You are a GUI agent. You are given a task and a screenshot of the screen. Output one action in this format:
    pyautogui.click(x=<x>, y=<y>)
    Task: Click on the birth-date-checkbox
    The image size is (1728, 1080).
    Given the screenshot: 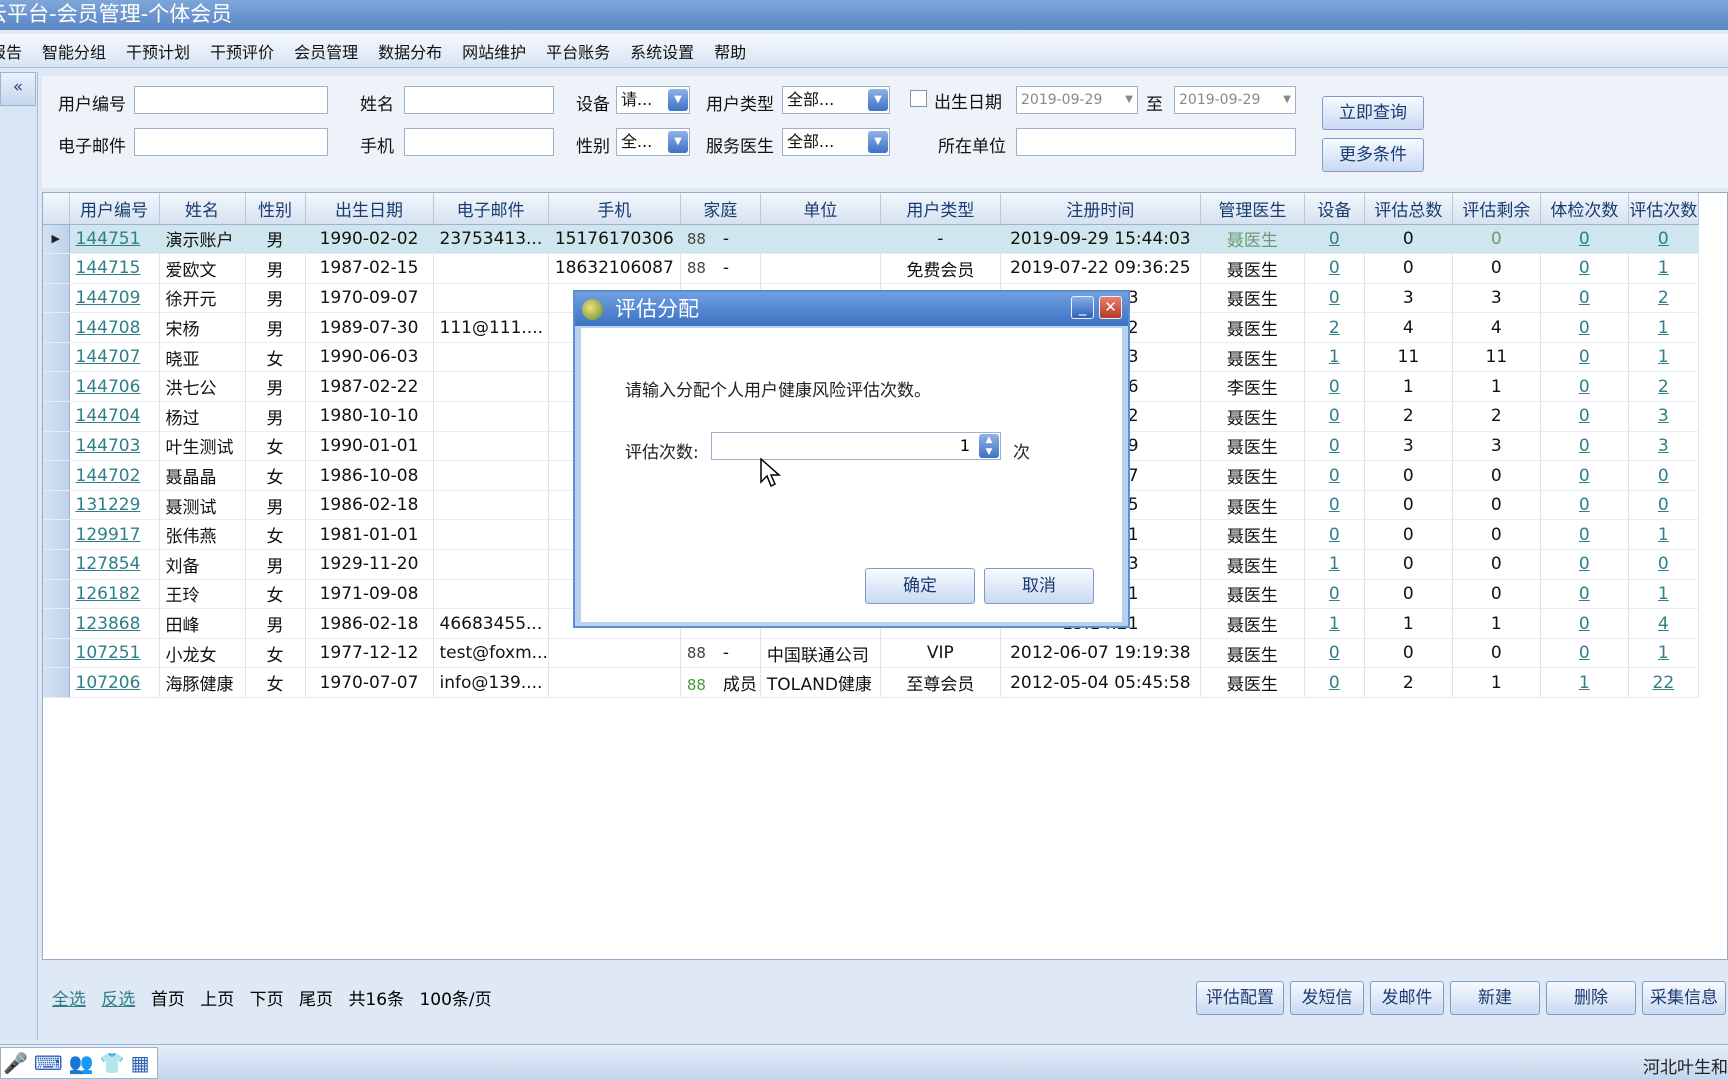 What is the action you would take?
    pyautogui.click(x=918, y=98)
    